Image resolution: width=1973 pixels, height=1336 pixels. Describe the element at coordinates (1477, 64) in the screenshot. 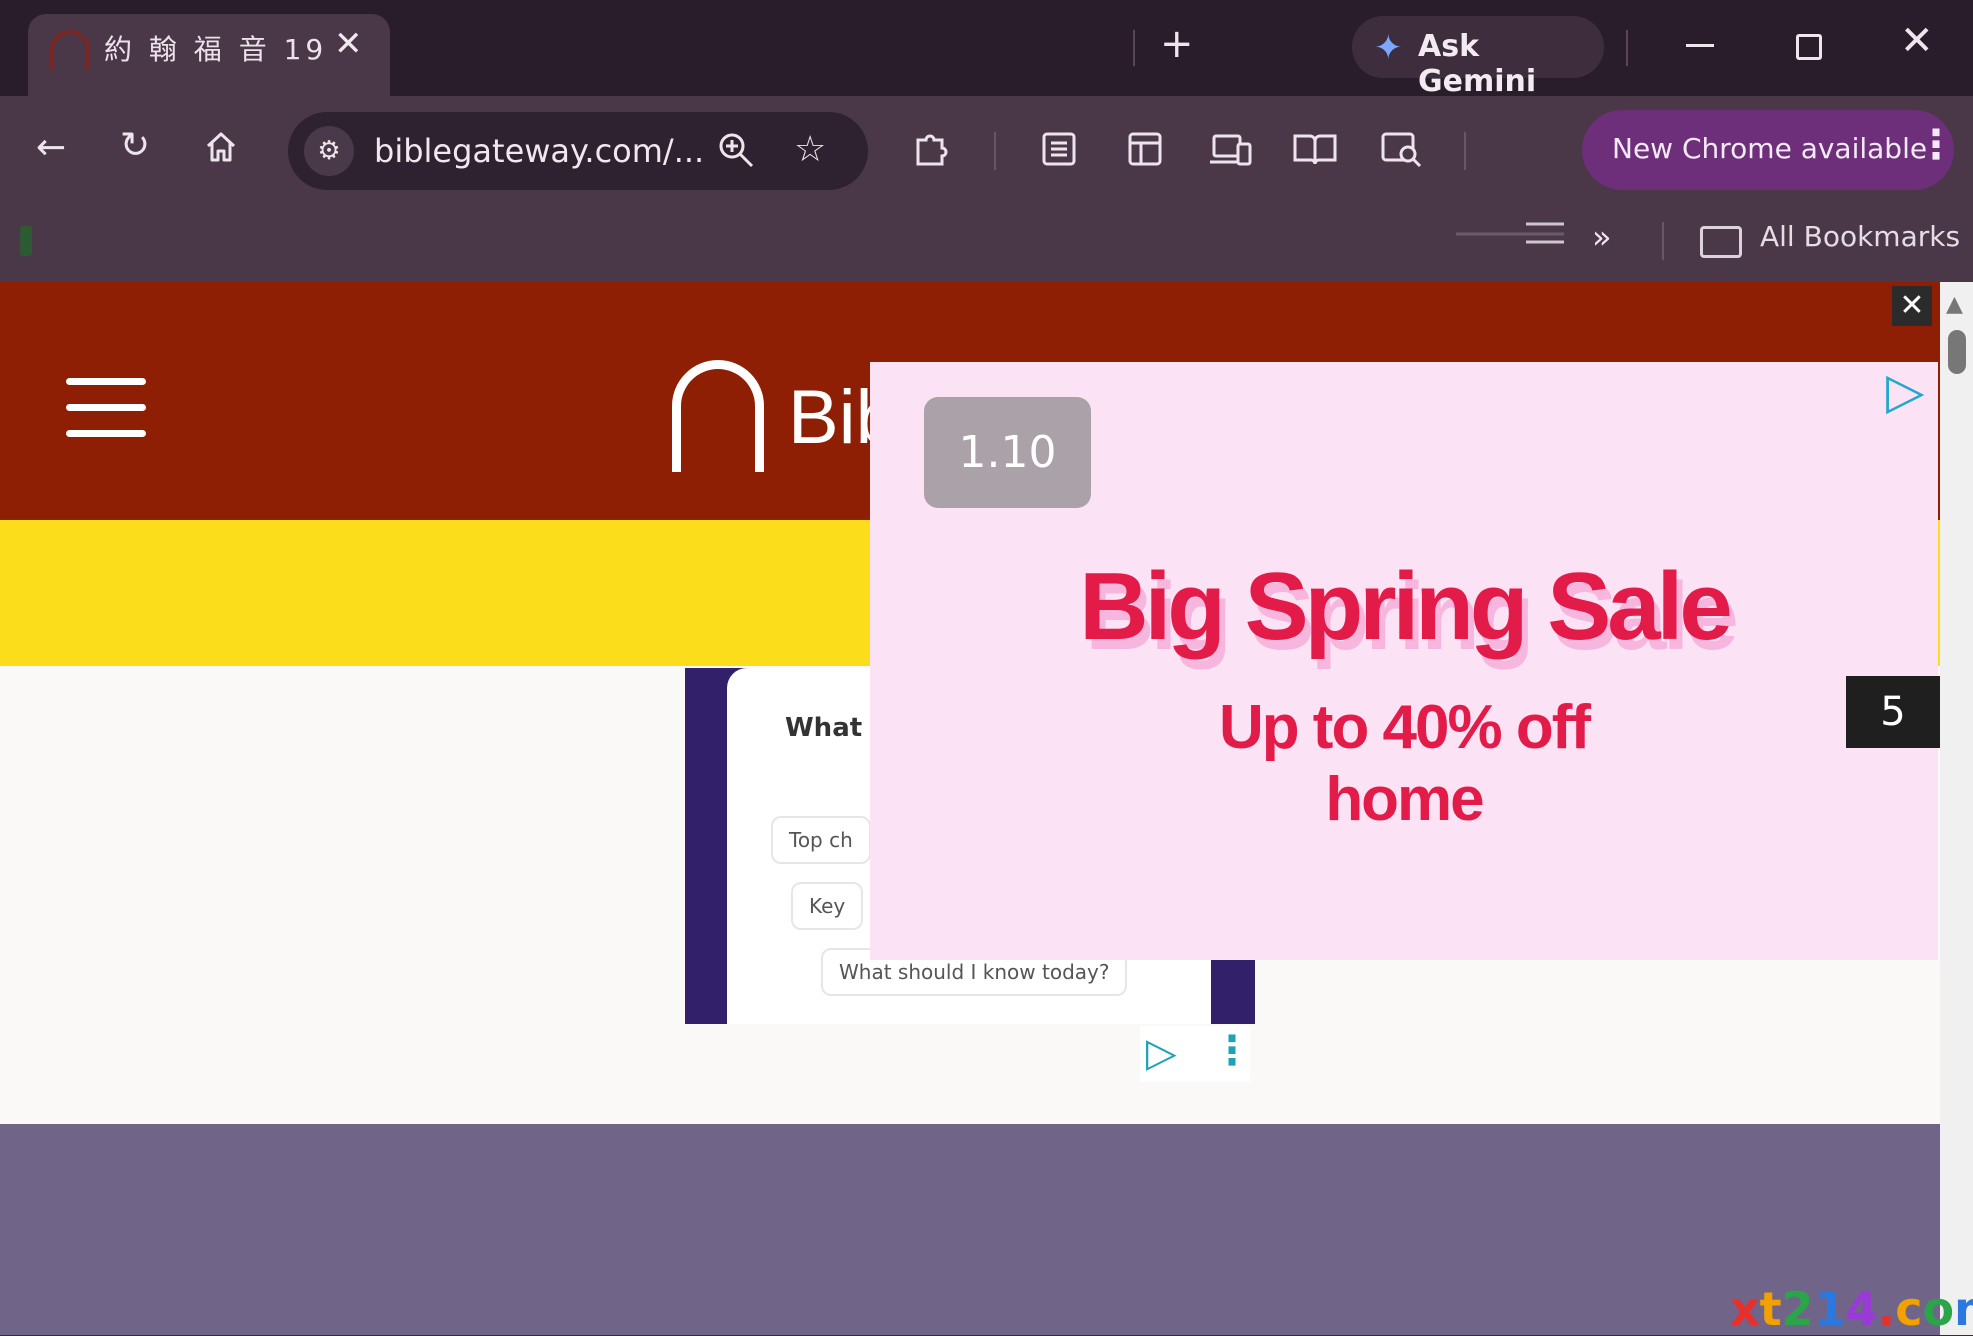

I see `ask-gemini-label: Ask Gemini` at that location.